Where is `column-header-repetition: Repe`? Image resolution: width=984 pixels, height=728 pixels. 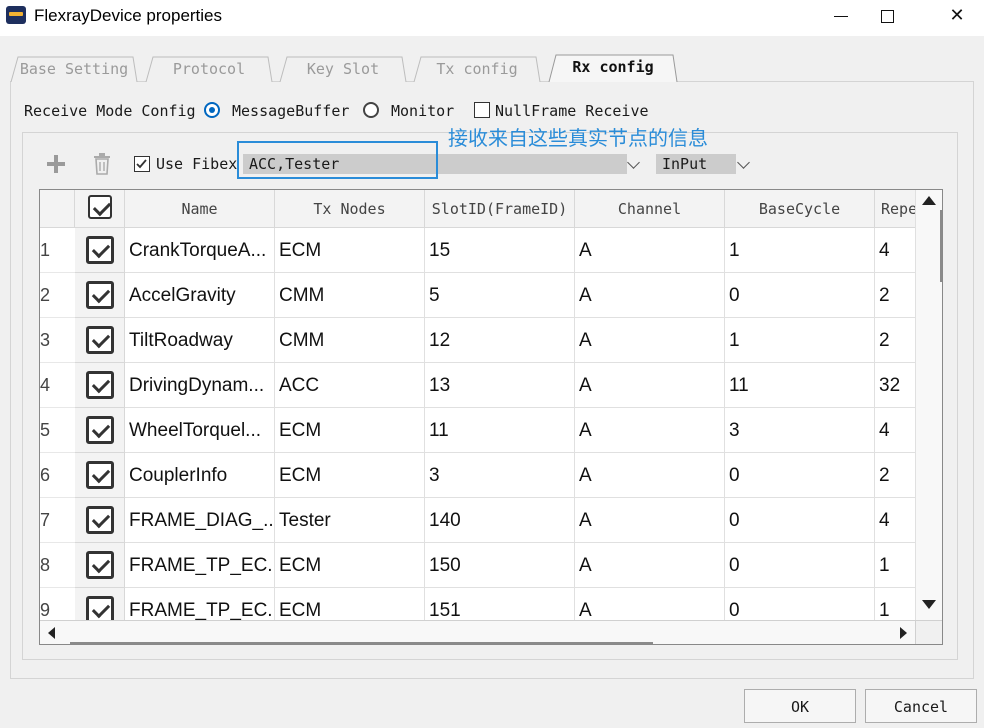 column-header-repetition: Repe is located at coordinates (895, 209).